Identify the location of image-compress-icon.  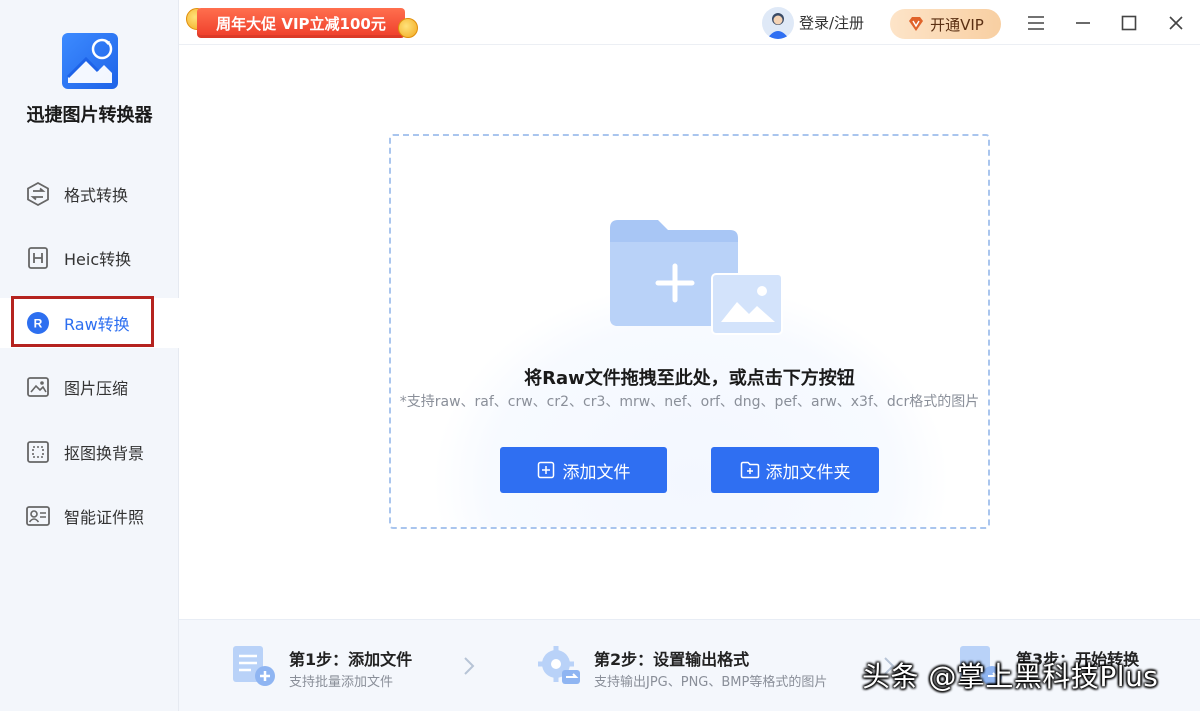
(38, 387).